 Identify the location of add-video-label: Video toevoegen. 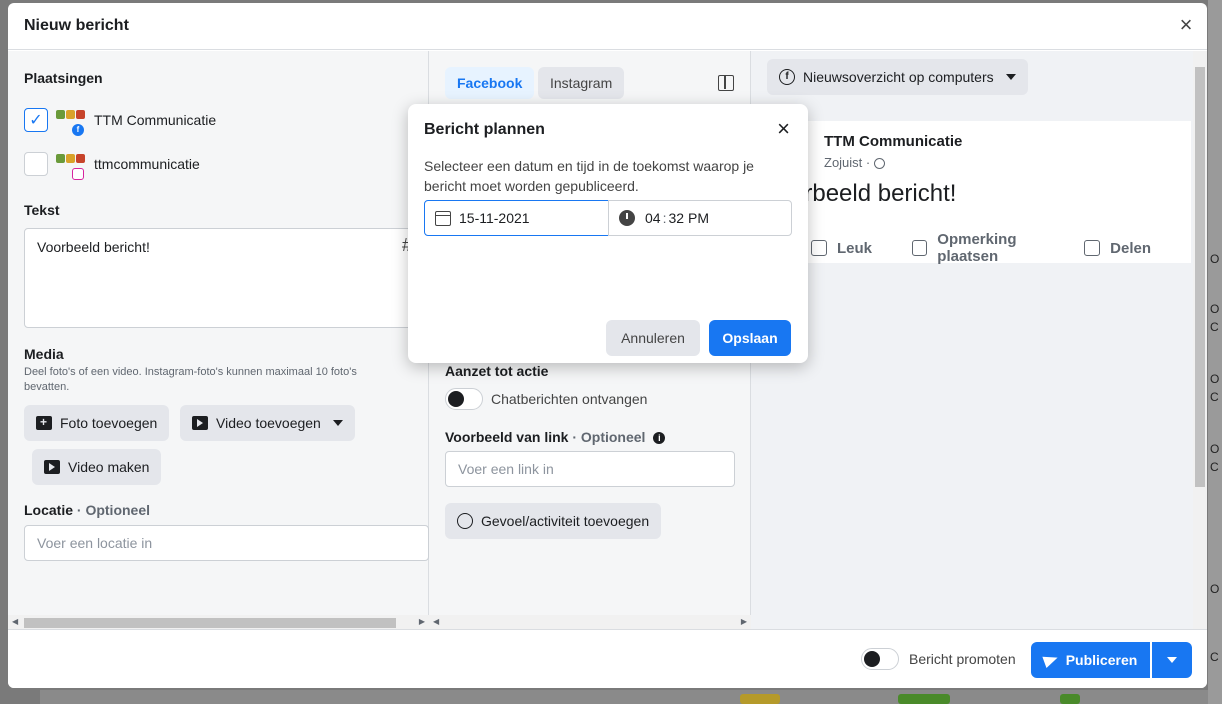
(268, 423).